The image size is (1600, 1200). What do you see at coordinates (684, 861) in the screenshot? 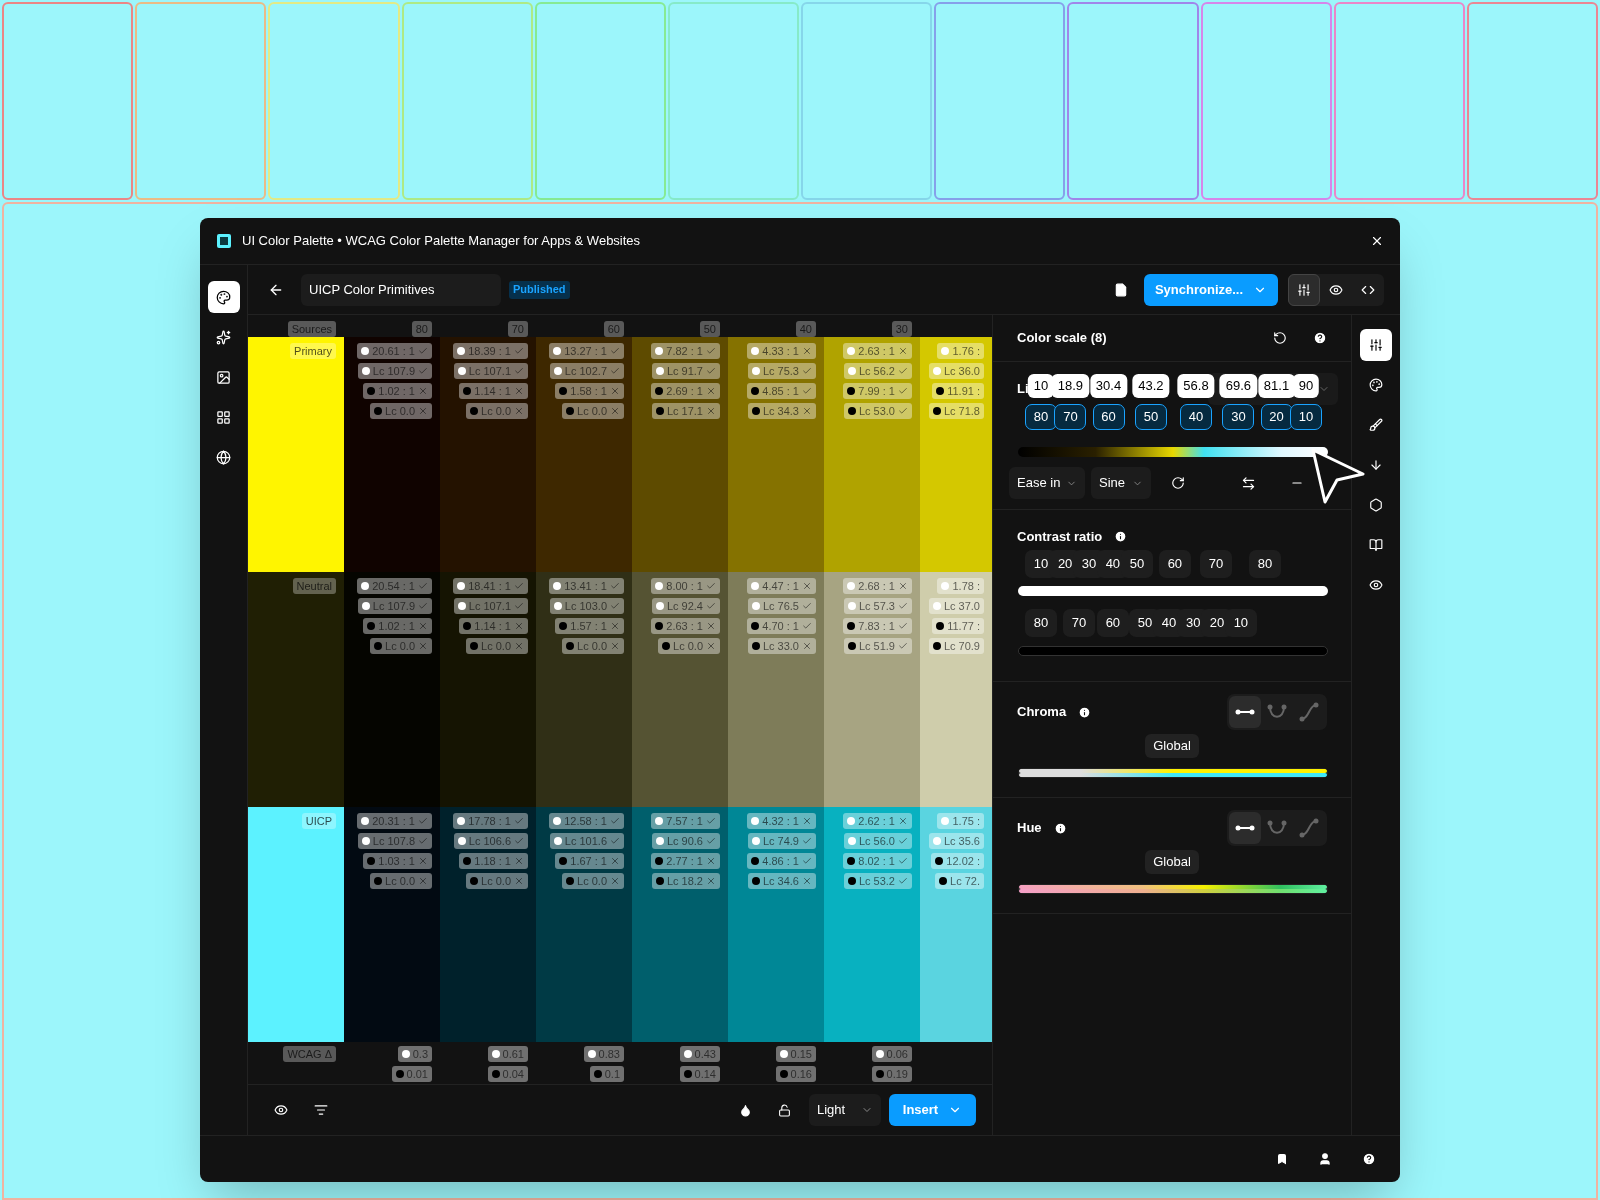
I see `contrast-value: 2.77 : 1` at bounding box center [684, 861].